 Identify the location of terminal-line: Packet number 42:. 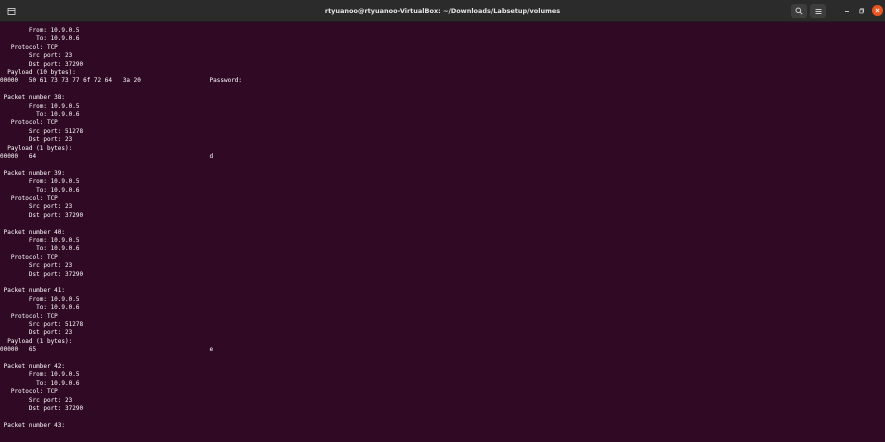
(33, 366).